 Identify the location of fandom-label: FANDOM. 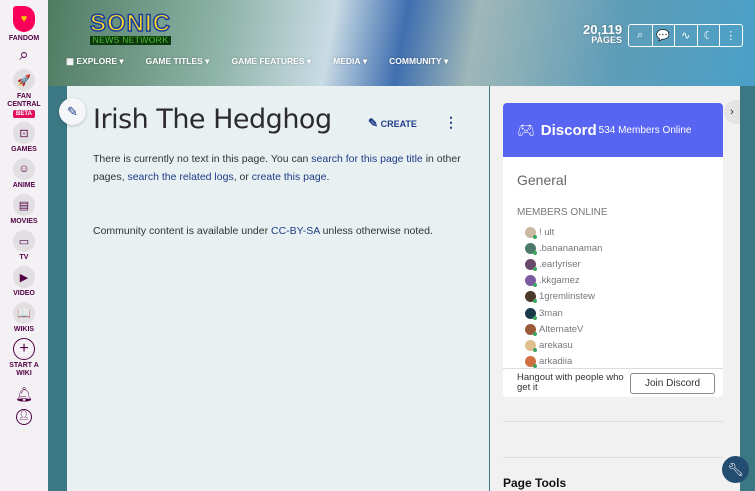
(24, 38).